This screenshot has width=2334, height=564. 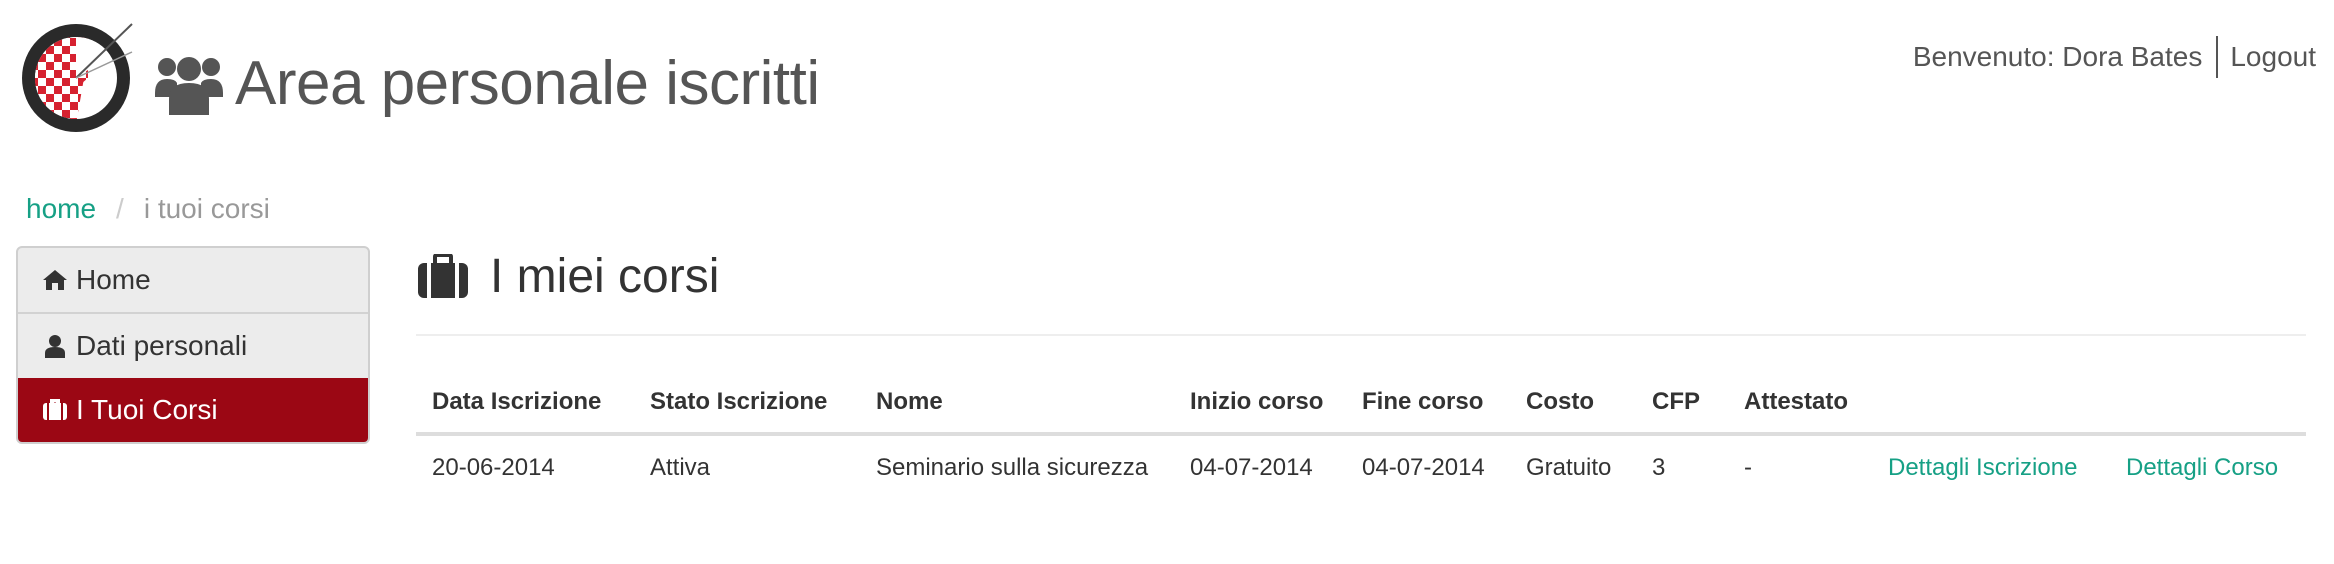 What do you see at coordinates (527, 83) in the screenshot?
I see `site-title: Area personale iscritti` at bounding box center [527, 83].